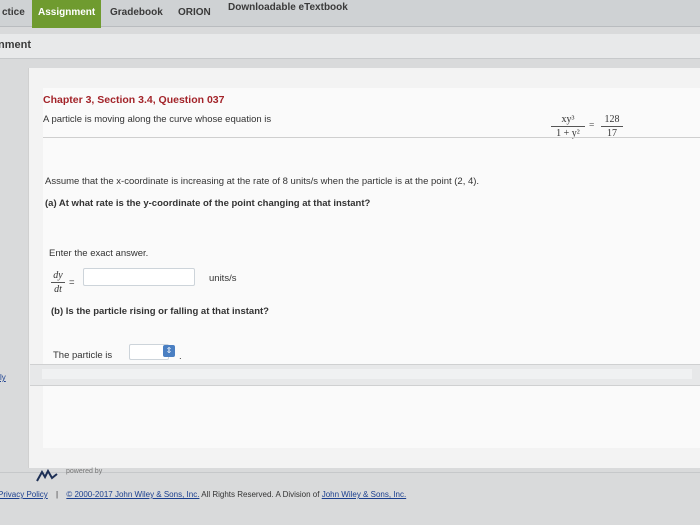 This screenshot has width=700, height=525. I want to click on copyright-link: © 2000-2017 John Wiley & Sons, Inc., so click(132, 494).